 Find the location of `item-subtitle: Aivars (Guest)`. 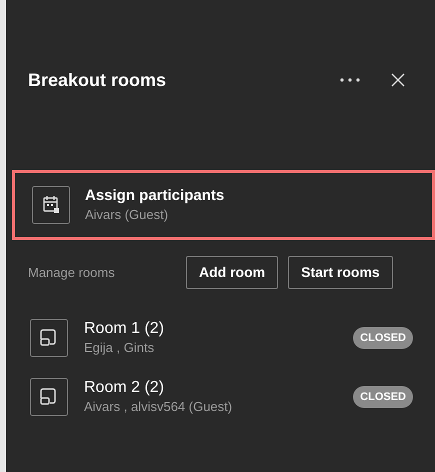

item-subtitle: Aivars (Guest) is located at coordinates (127, 215).